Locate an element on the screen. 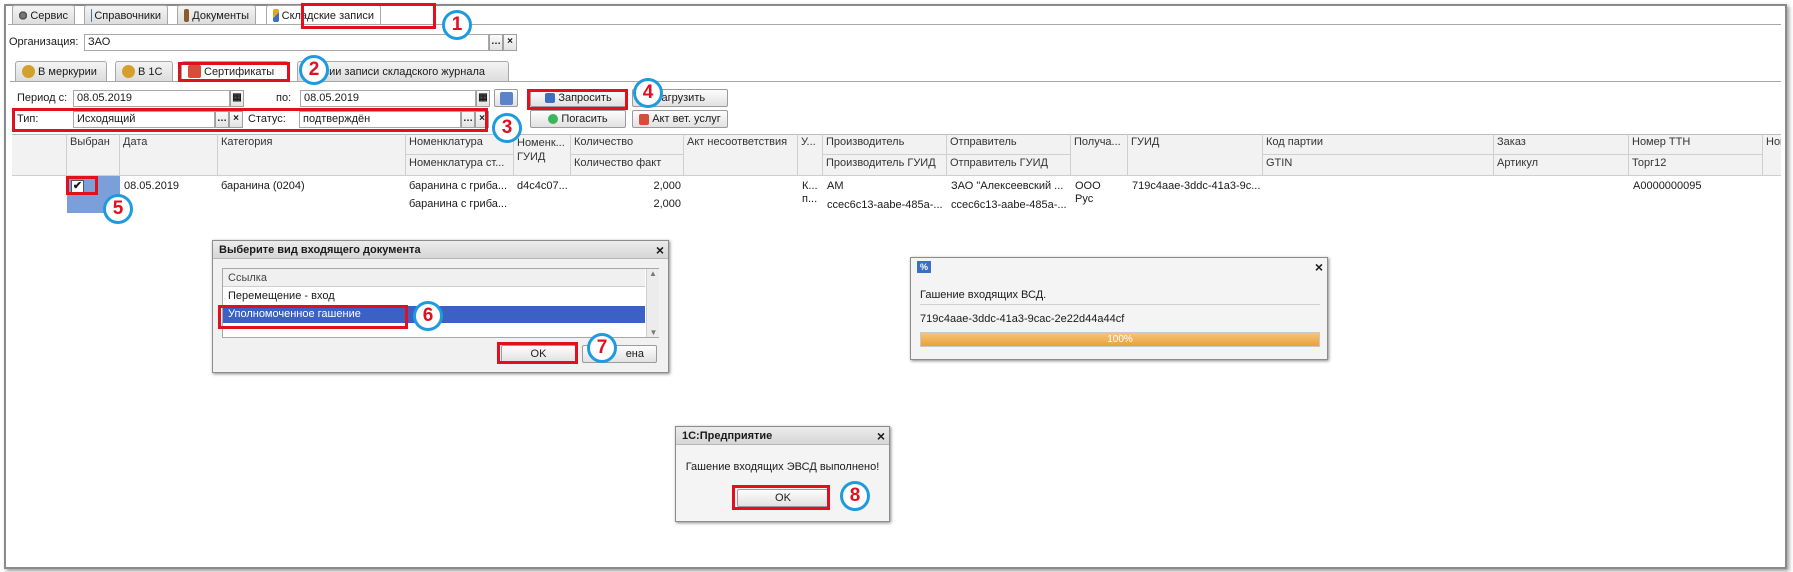 This screenshot has width=1793, height=572. choose-doc-dialog-title: Выберите вид входящего документа is located at coordinates (440, 250).